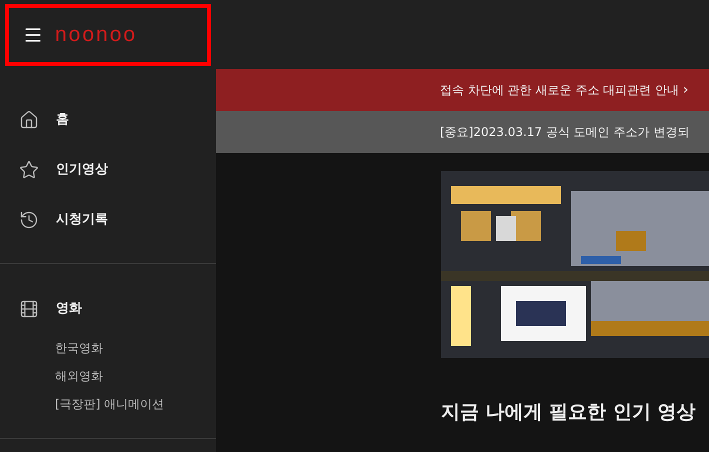 Image resolution: width=709 pixels, height=452 pixels. I want to click on home-icon, so click(29, 120).